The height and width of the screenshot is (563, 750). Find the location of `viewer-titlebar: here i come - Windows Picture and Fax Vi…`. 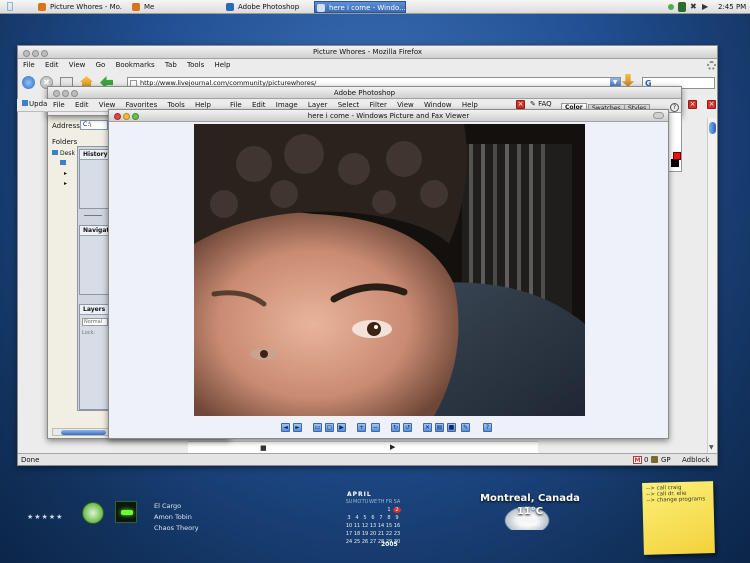

viewer-titlebar: here i come - Windows Picture and Fax Vi… is located at coordinates (388, 116).